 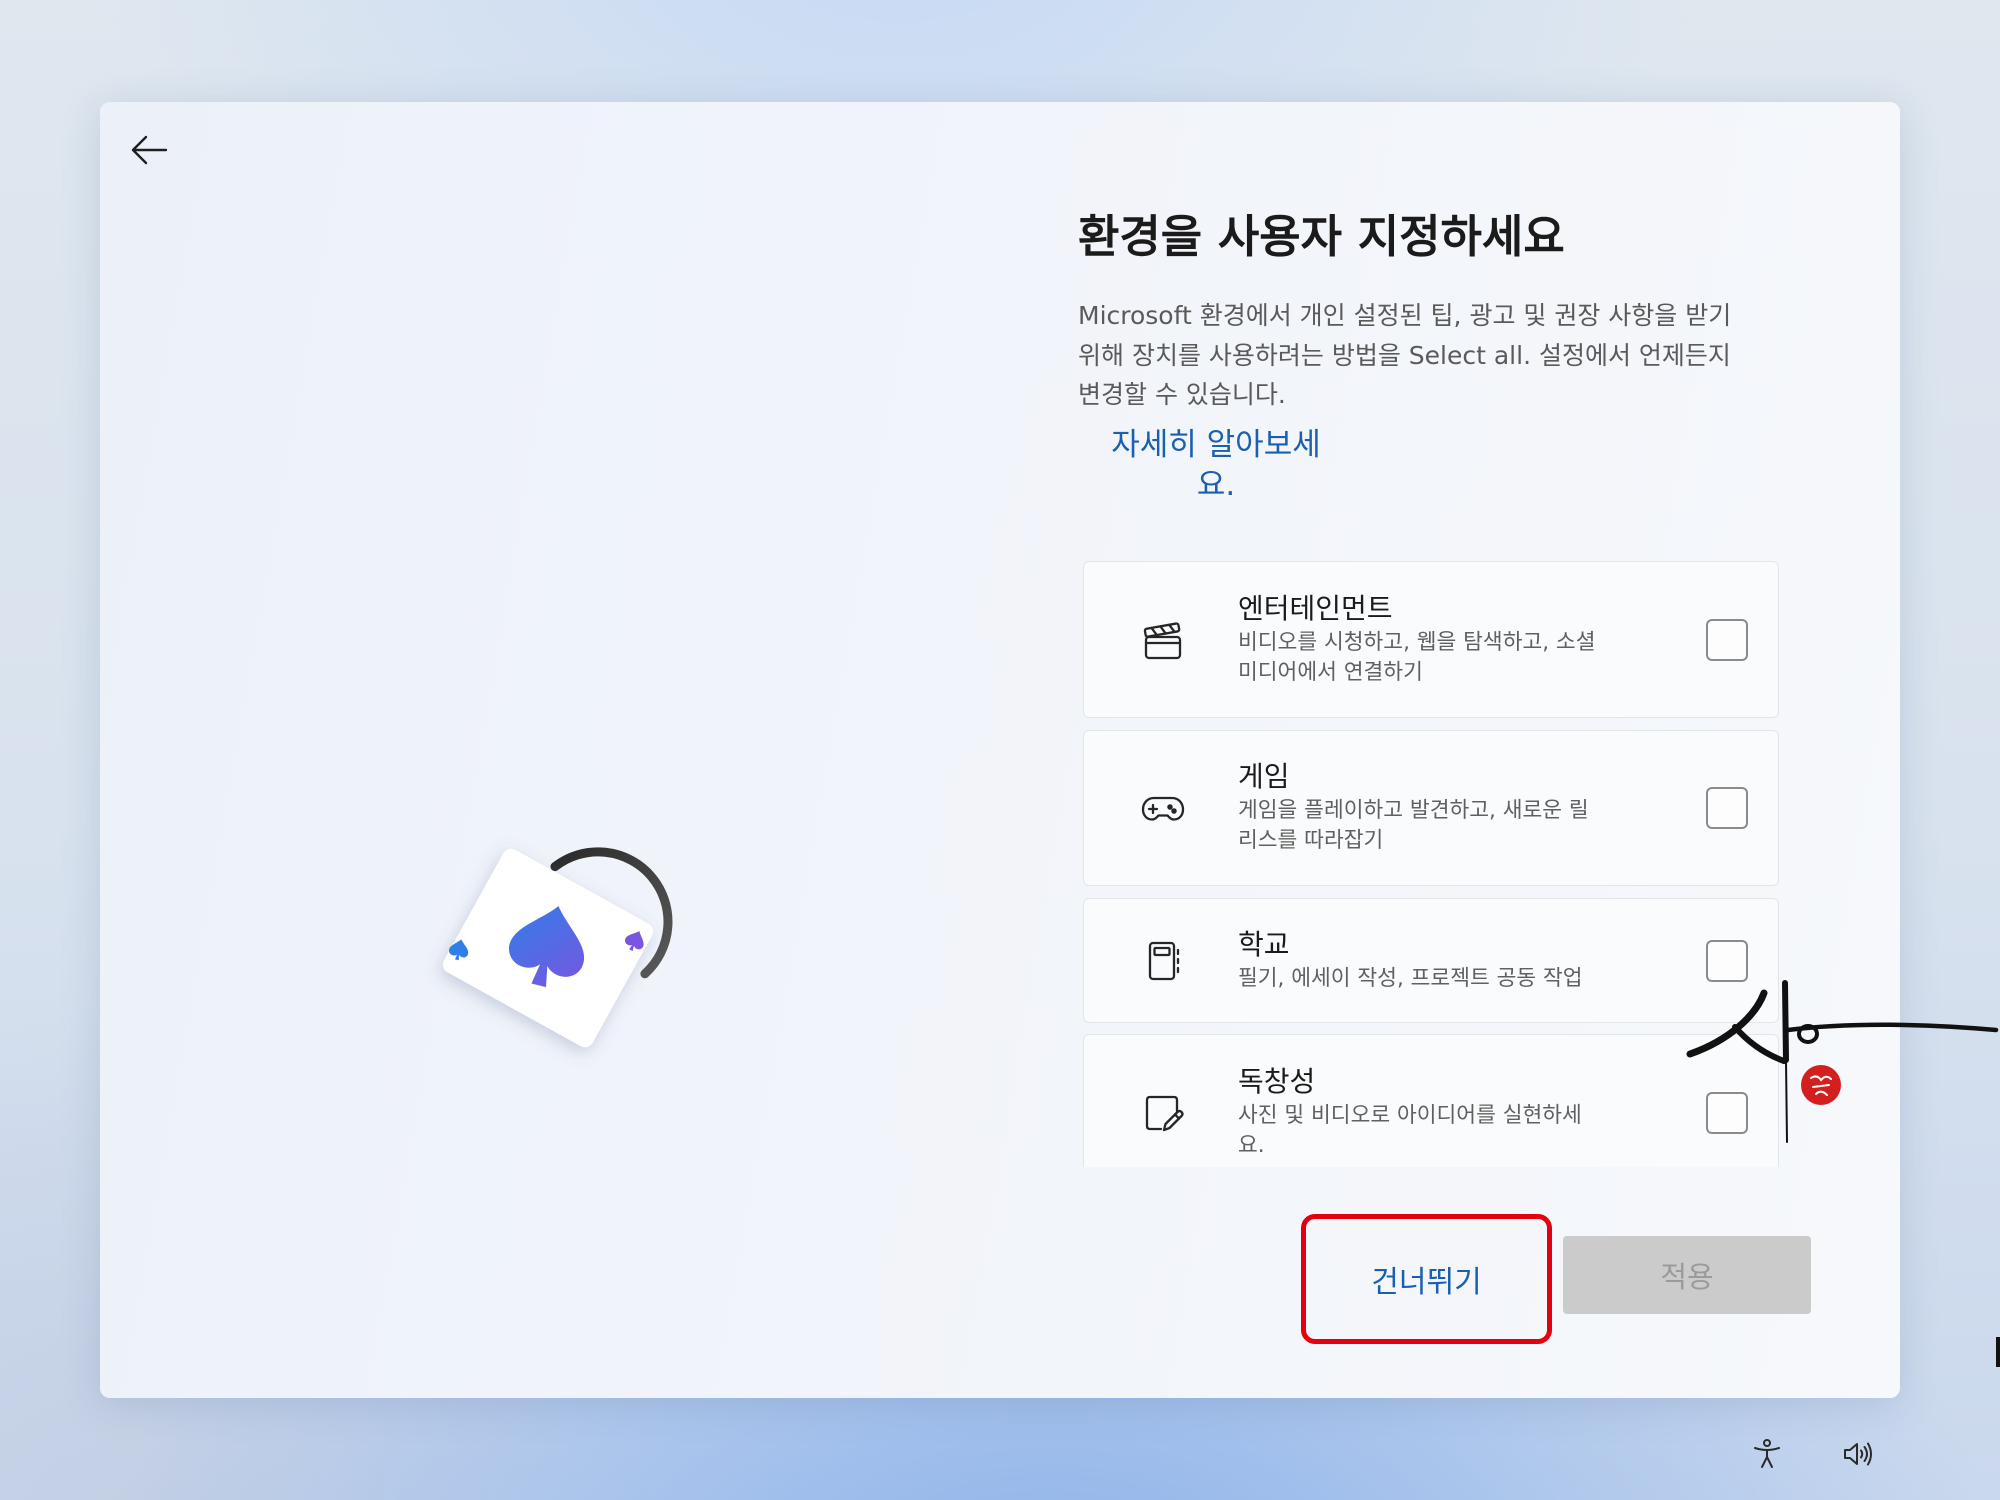 I want to click on learn-more-line: 요., so click(x=1216, y=485).